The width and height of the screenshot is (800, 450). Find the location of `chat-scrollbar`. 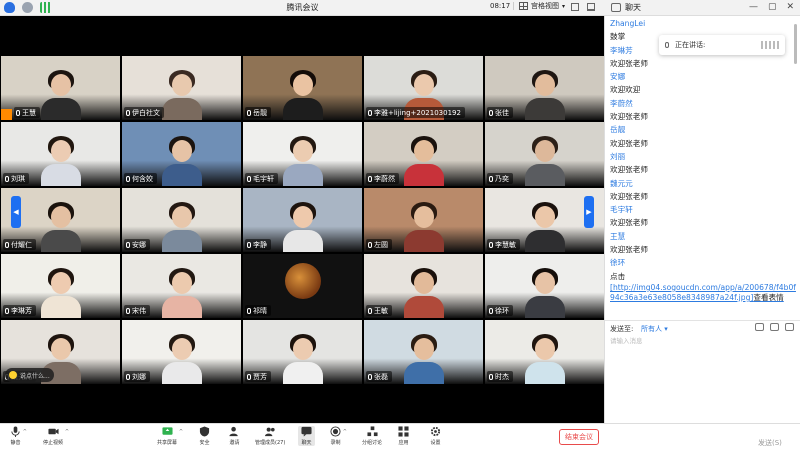

chat-scrollbar is located at coordinates (795, 44).